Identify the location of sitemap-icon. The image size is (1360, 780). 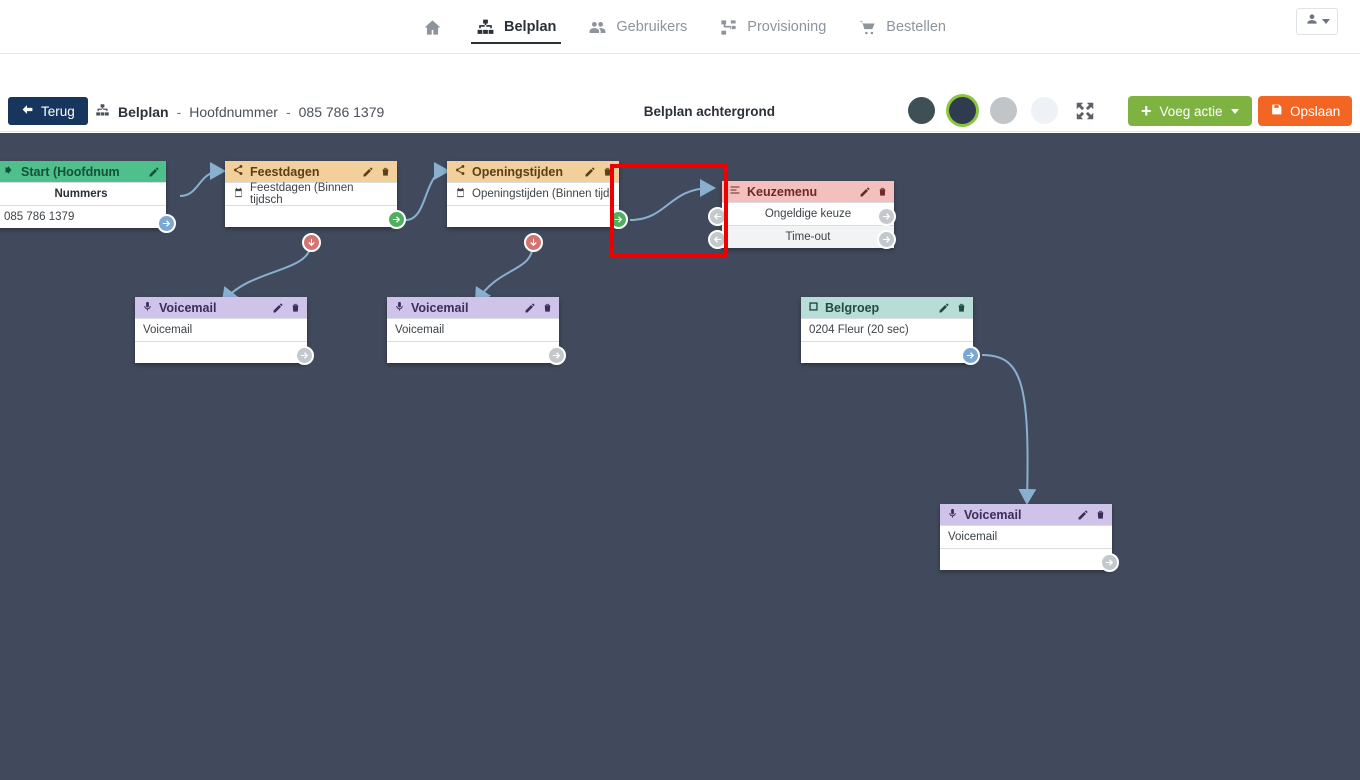
(102, 112).